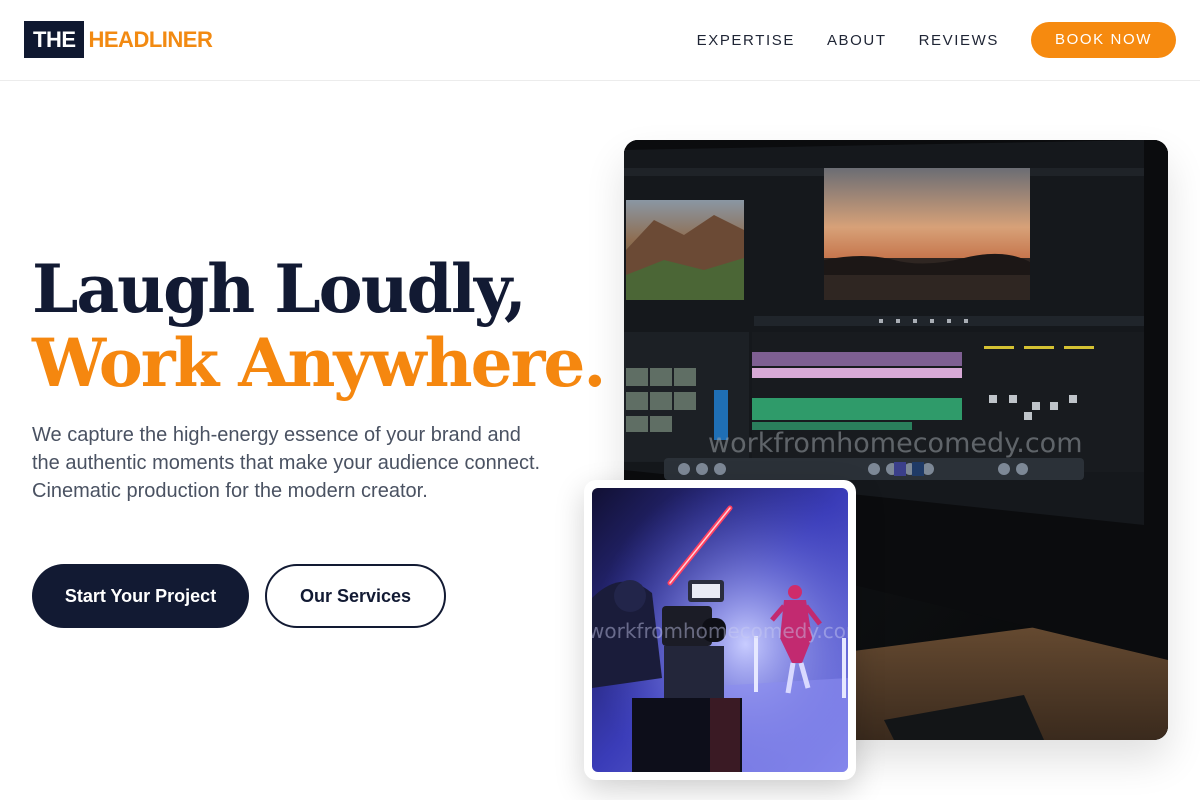 This screenshot has height=800, width=1200. What do you see at coordinates (857, 40) in the screenshot?
I see `nav-about: ABOUT` at bounding box center [857, 40].